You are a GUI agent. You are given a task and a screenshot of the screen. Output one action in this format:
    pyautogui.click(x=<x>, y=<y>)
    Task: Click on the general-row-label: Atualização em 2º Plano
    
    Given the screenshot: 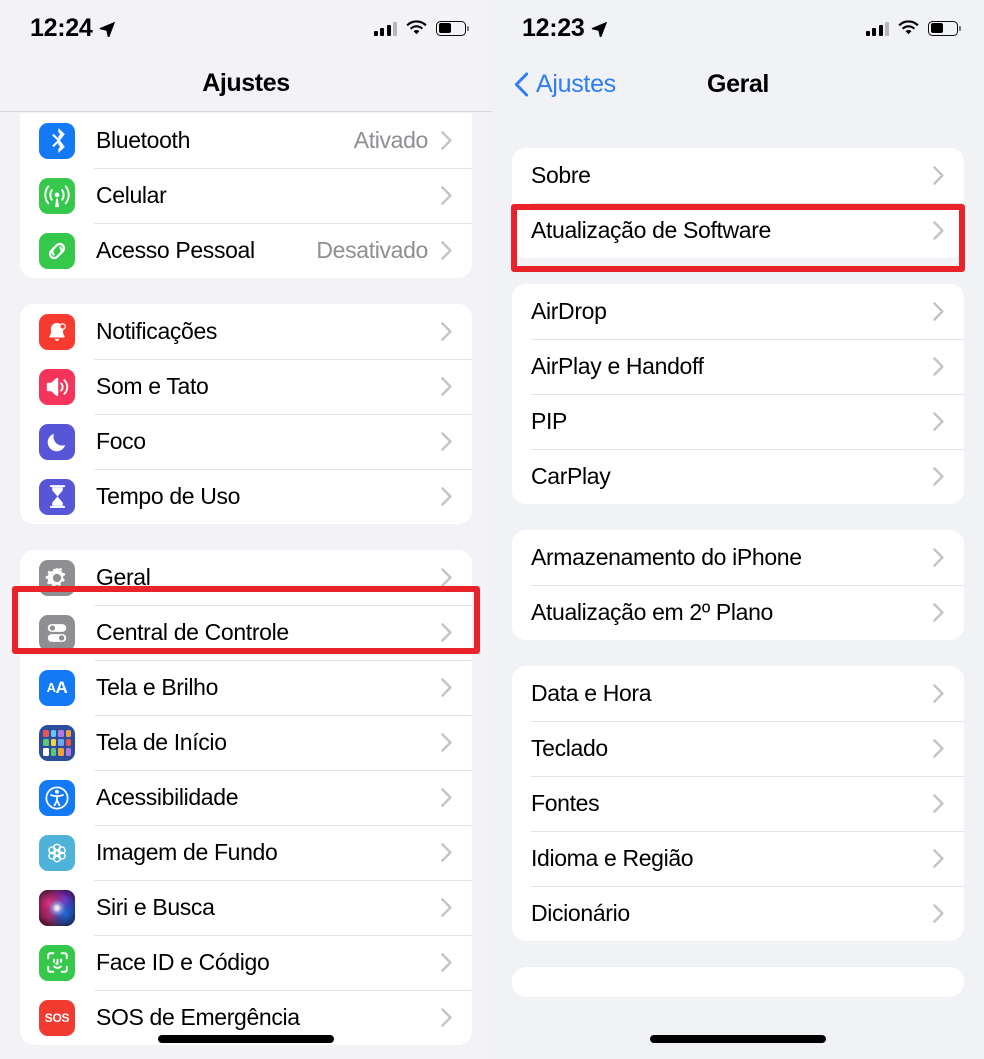 What is the action you would take?
    pyautogui.click(x=652, y=612)
    